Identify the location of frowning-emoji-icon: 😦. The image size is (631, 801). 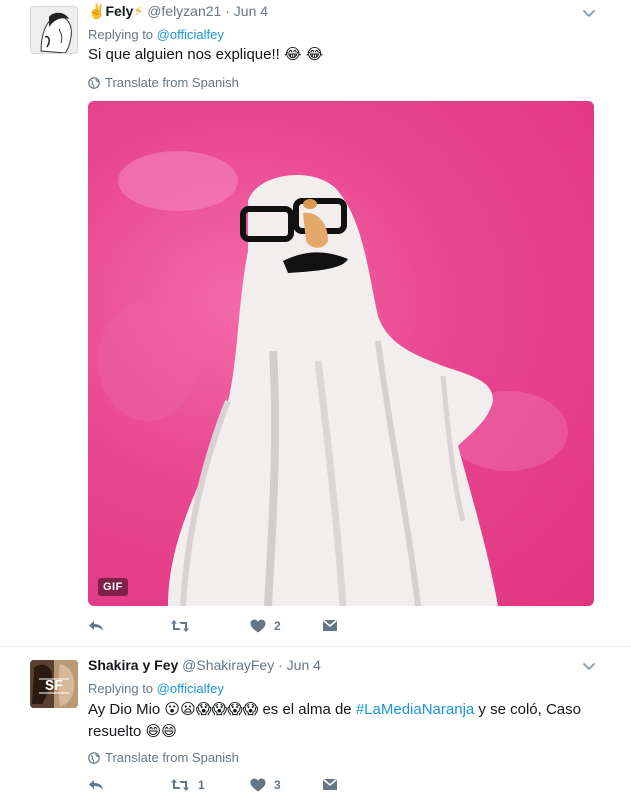
(188, 709).